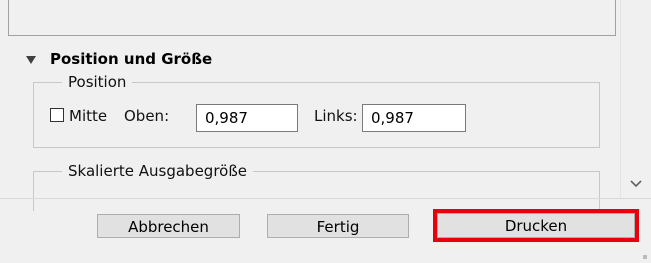  What do you see at coordinates (338, 226) in the screenshot?
I see `done-button: Fertig` at bounding box center [338, 226].